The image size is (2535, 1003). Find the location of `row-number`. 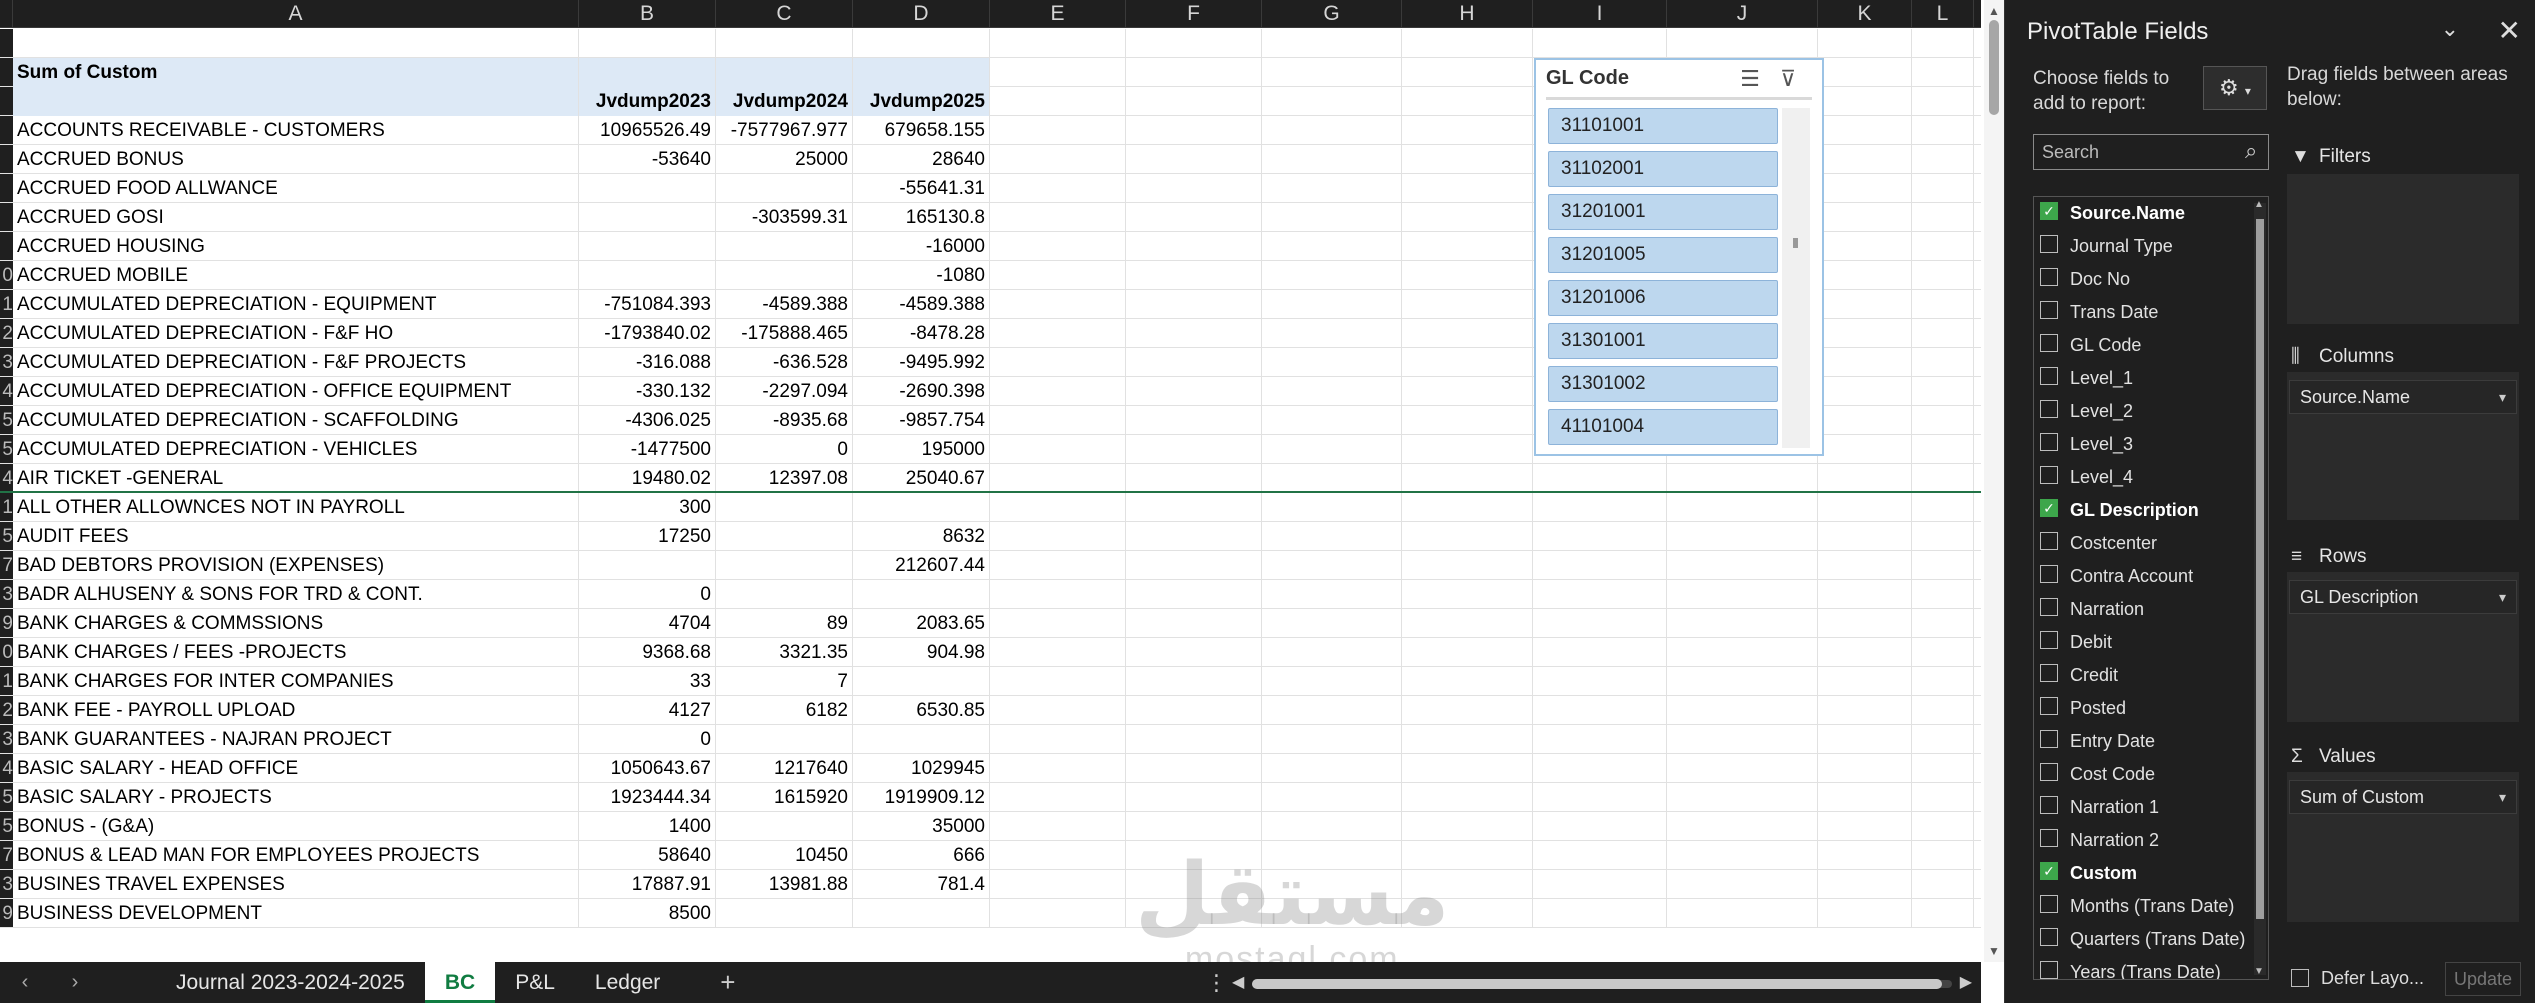

row-number is located at coordinates (6, 159).